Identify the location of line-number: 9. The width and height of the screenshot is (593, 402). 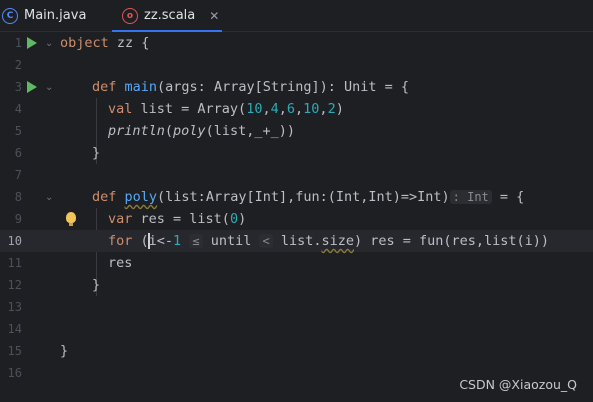
(18, 219).